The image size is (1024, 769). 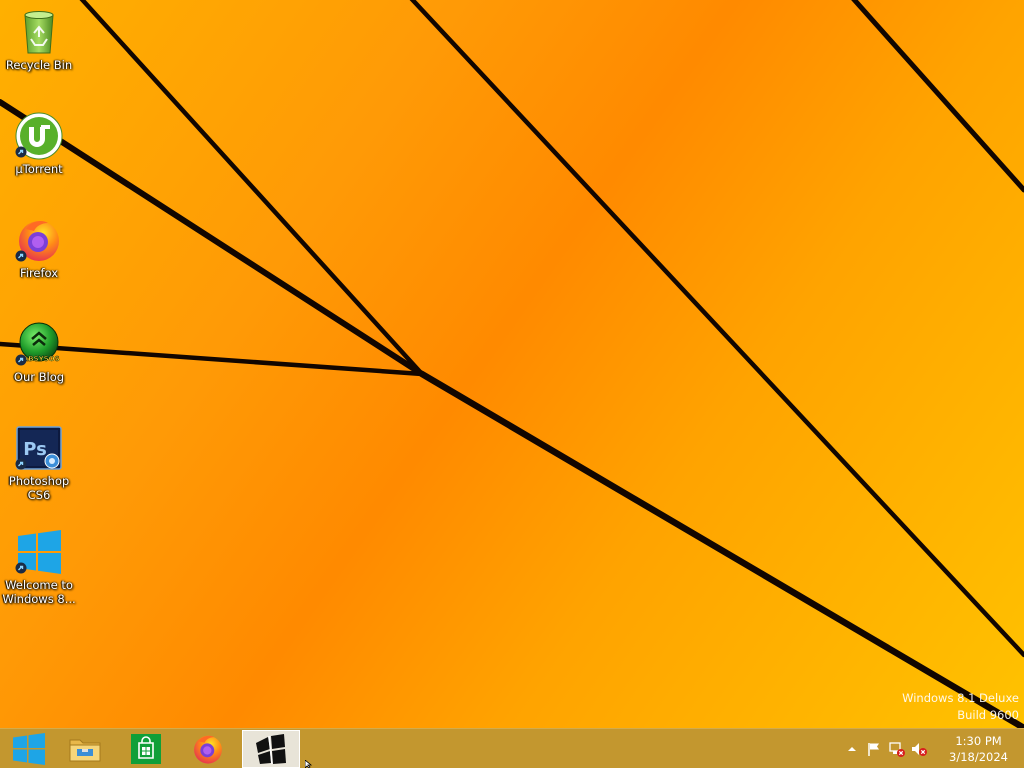 What do you see at coordinates (852, 749) in the screenshot?
I see `show-hidden-icons-chevron-icon` at bounding box center [852, 749].